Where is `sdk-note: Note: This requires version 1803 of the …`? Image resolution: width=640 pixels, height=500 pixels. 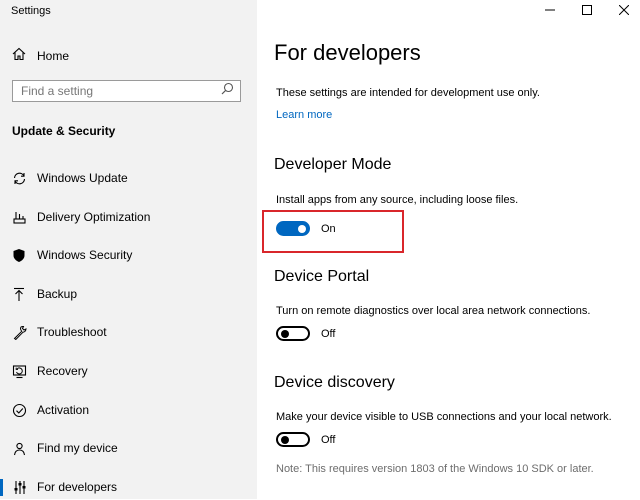 sdk-note: Note: This requires version 1803 of the … is located at coordinates (435, 469).